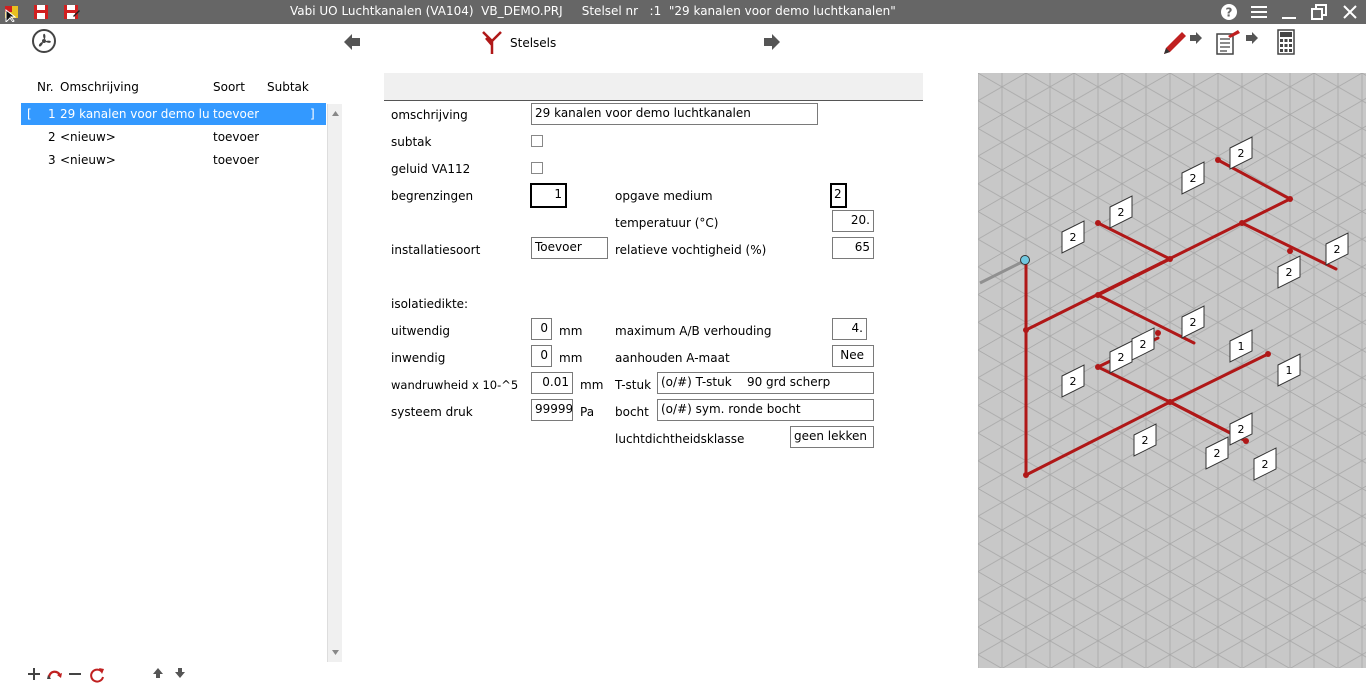  What do you see at coordinates (838, 195) in the screenshot?
I see `opgave-medium-field: 2` at bounding box center [838, 195].